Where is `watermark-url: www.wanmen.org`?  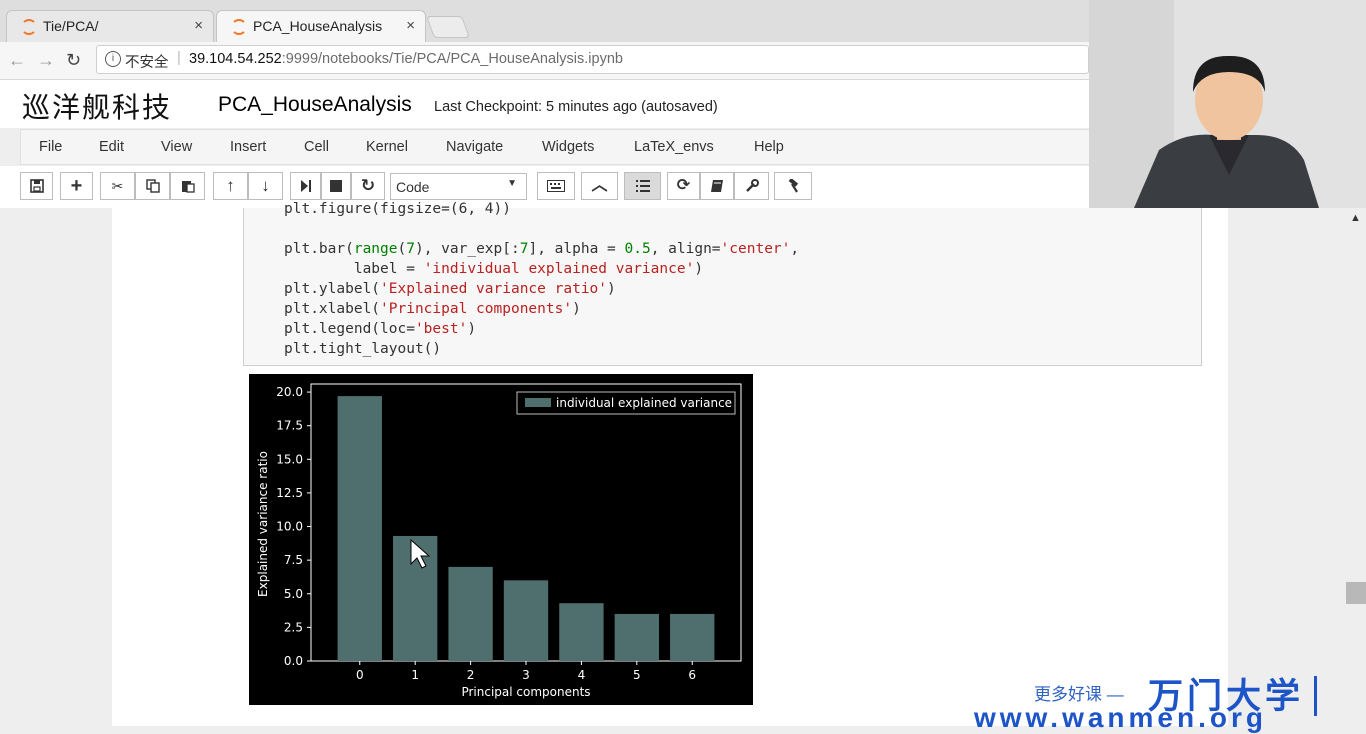
watermark-url: www.wanmen.org is located at coordinates (1120, 717).